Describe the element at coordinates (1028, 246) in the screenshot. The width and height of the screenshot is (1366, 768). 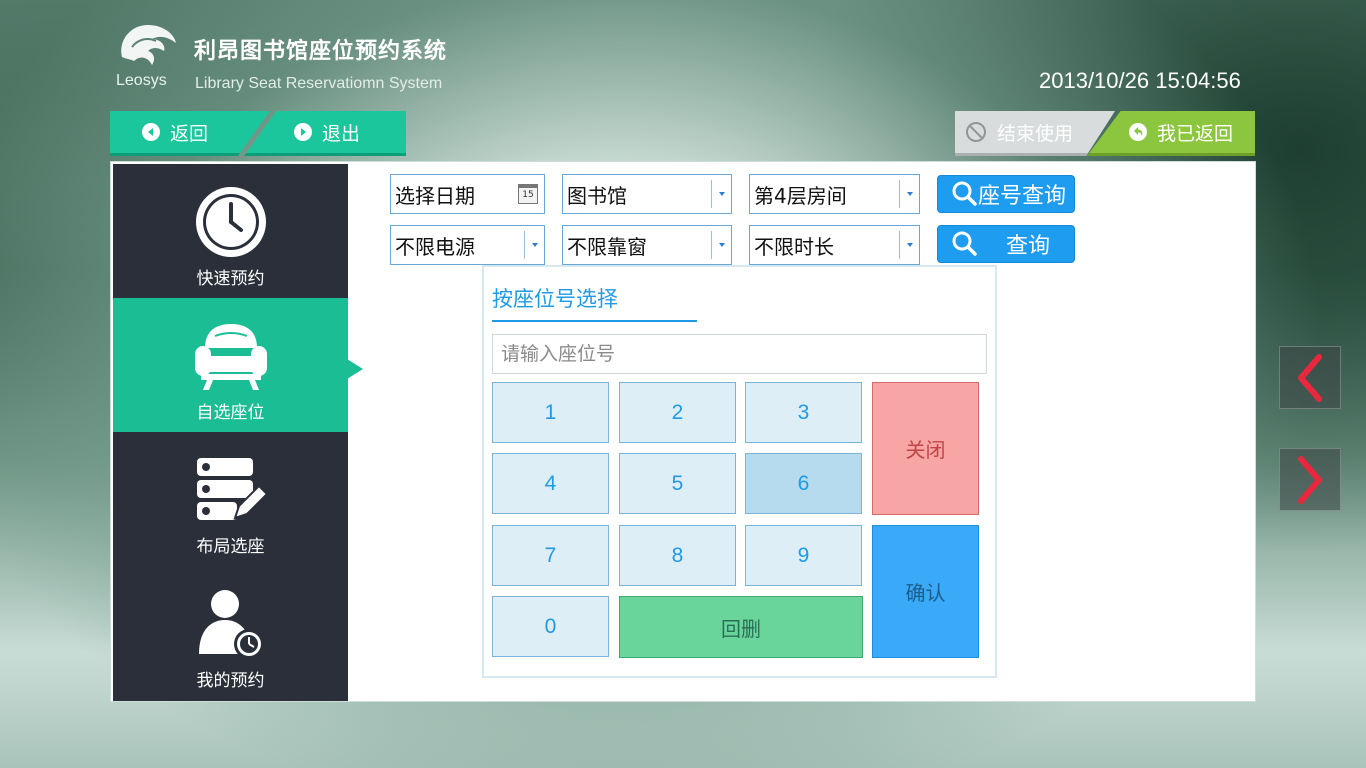
I see `query-label: 查询` at that location.